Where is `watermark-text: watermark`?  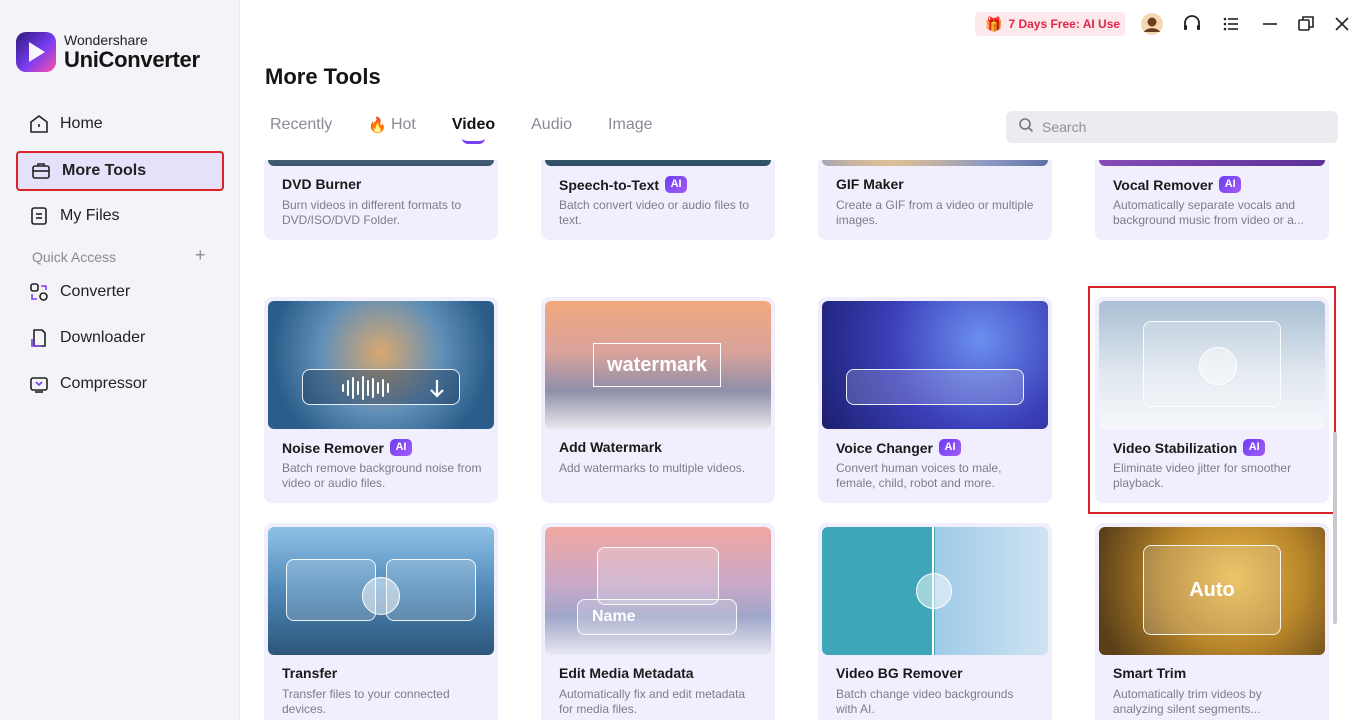
watermark-text: watermark is located at coordinates (657, 365).